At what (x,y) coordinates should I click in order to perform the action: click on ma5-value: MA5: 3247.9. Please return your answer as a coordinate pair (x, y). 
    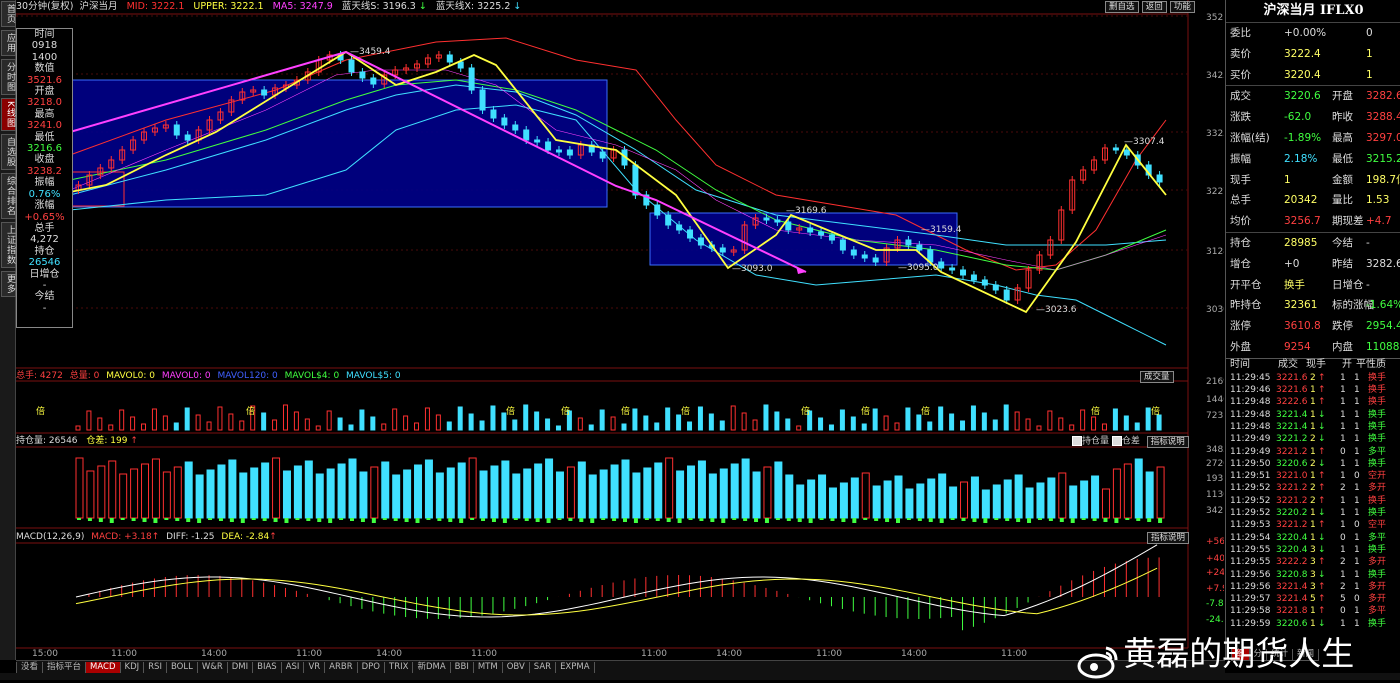
    Looking at the image, I should click on (302, 6).